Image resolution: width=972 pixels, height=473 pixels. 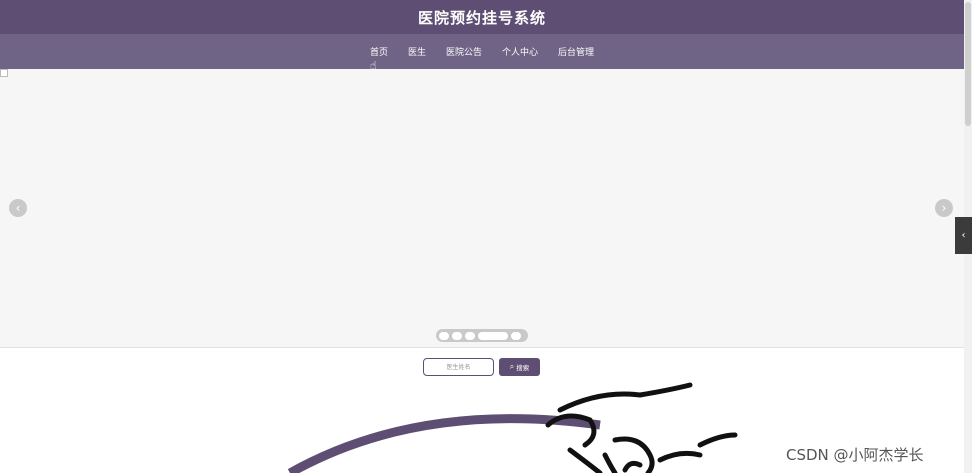 I want to click on csdn-watermark: CSDN @小阿杰学长, so click(x=855, y=455).